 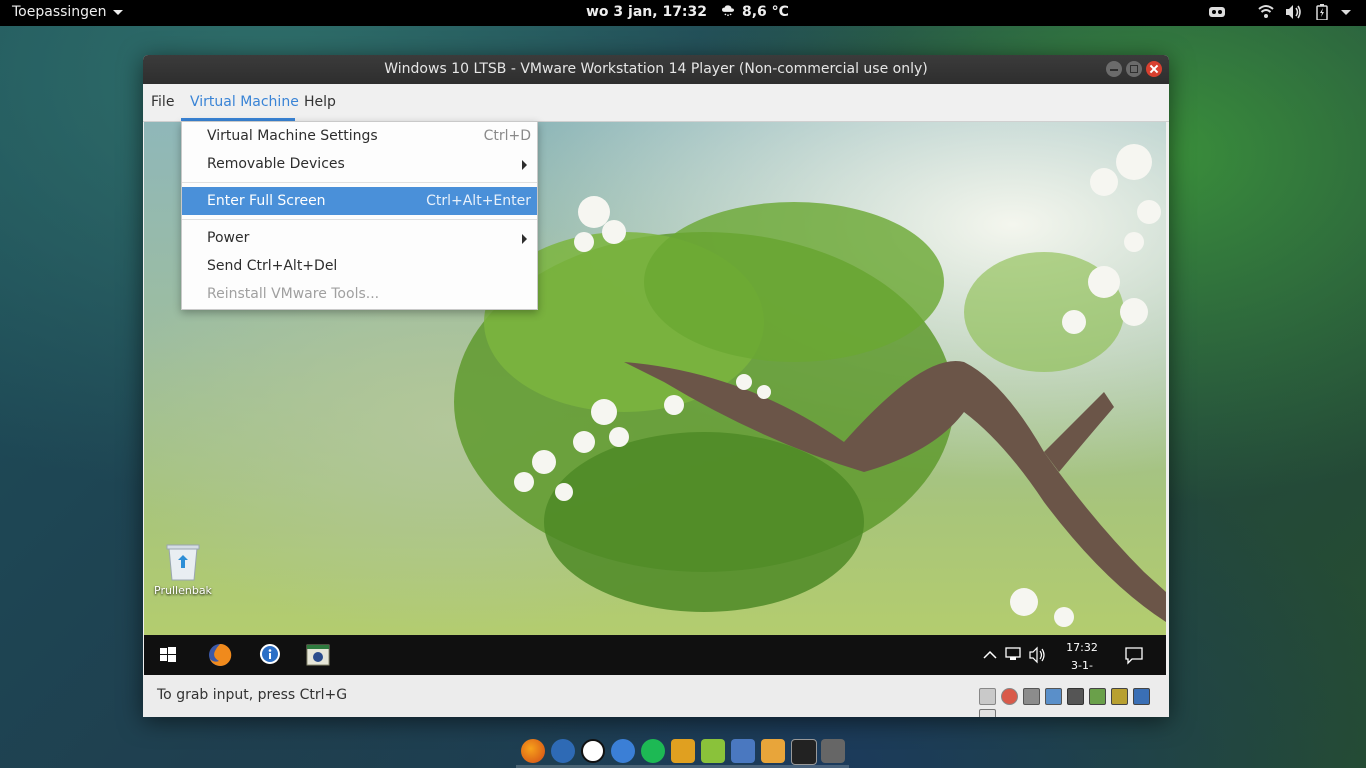 What do you see at coordinates (593, 751) in the screenshot?
I see `amazon-dock-icon` at bounding box center [593, 751].